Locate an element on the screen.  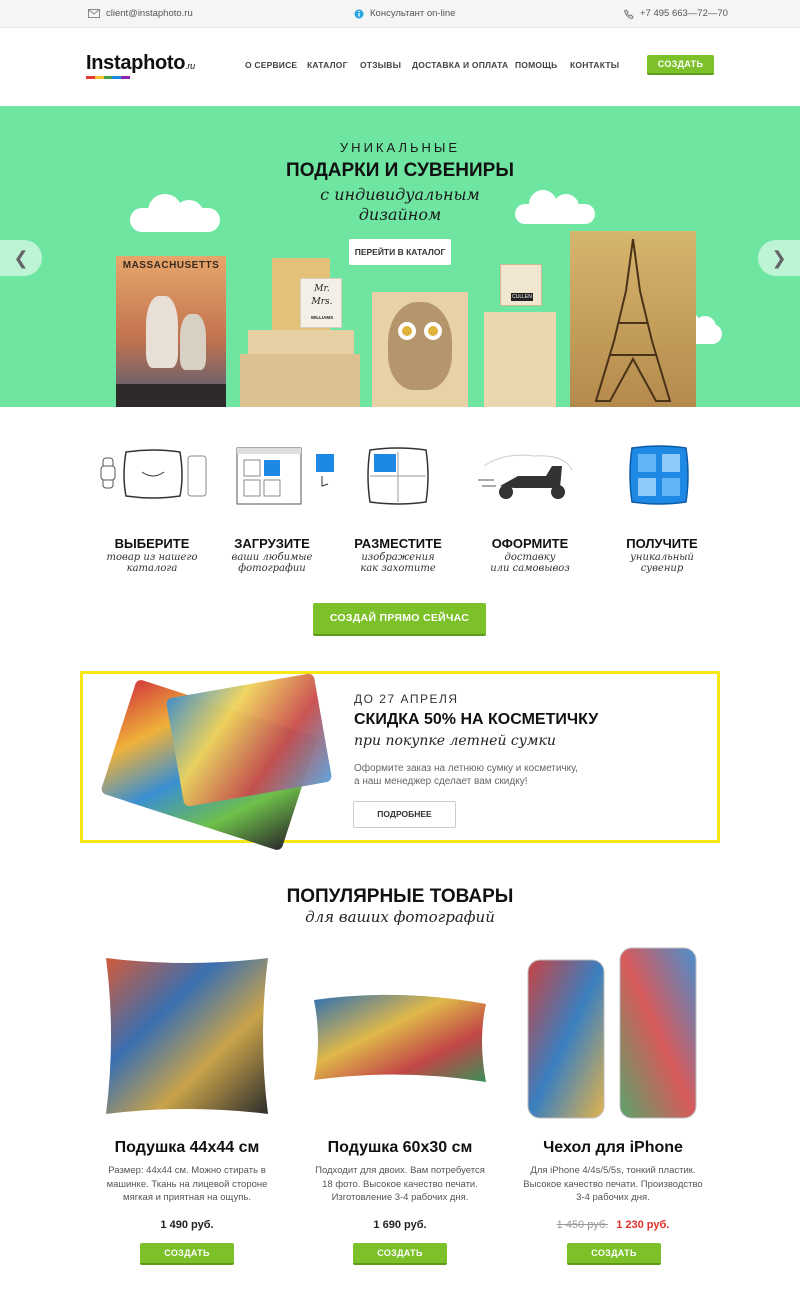
product-3-desc-line-2: Высокое качество печати. Производство is located at coordinates (613, 1184).